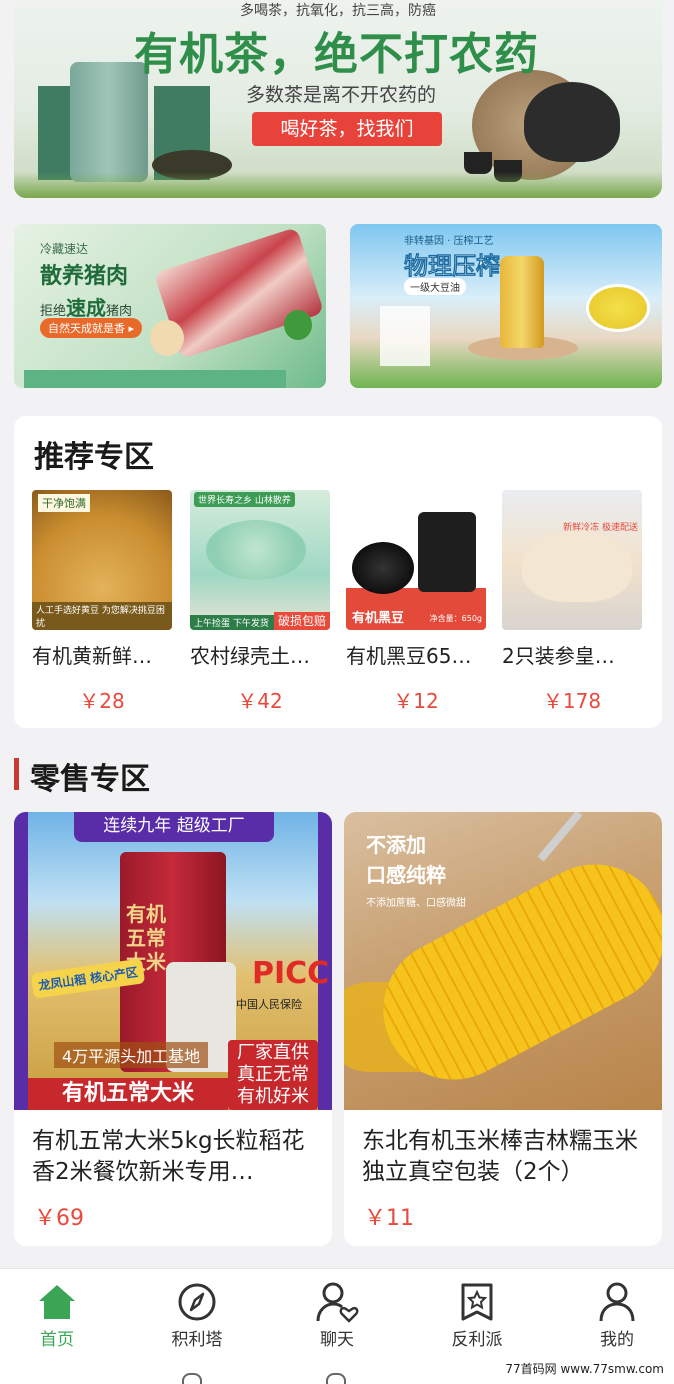 The image size is (674, 1384). What do you see at coordinates (273, 1075) in the screenshot?
I see `direct-supply-tag: 厂家直供 真正无常 有机好米` at bounding box center [273, 1075].